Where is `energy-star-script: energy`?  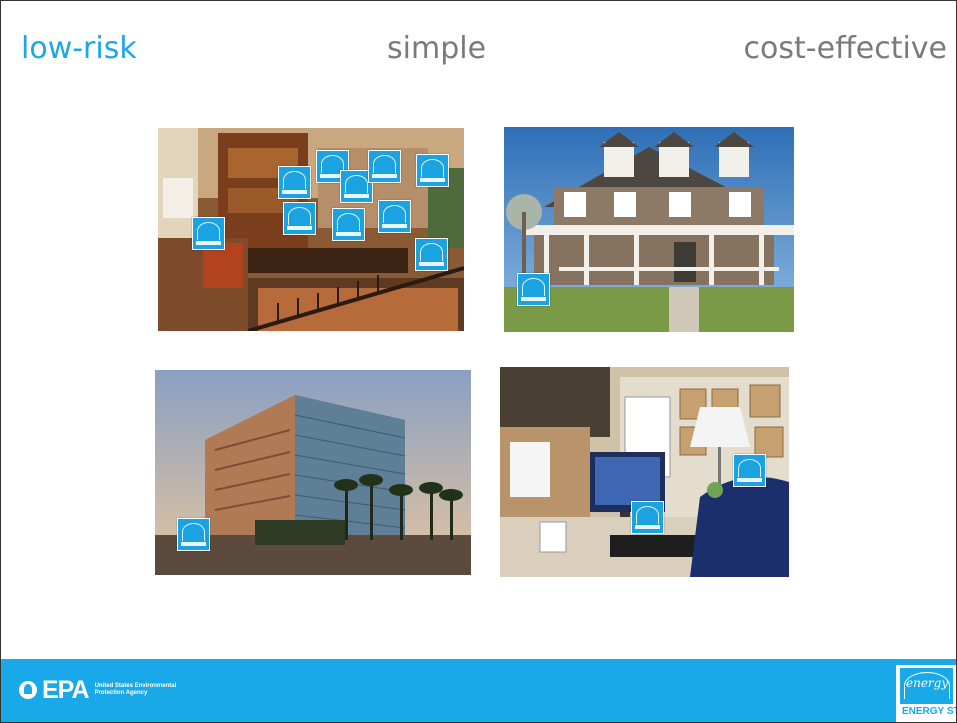 energy-star-script: energy is located at coordinates (927, 683).